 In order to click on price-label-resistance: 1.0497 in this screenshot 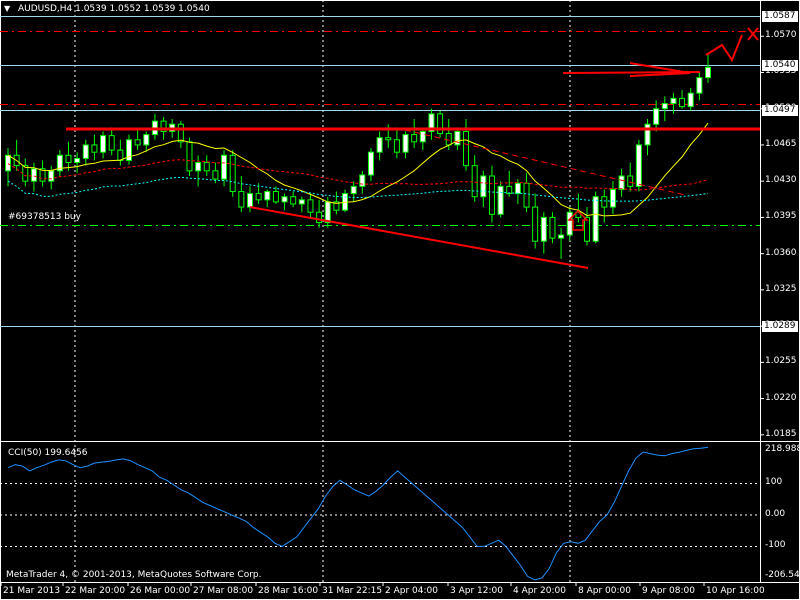, I will do `click(780, 110)`.